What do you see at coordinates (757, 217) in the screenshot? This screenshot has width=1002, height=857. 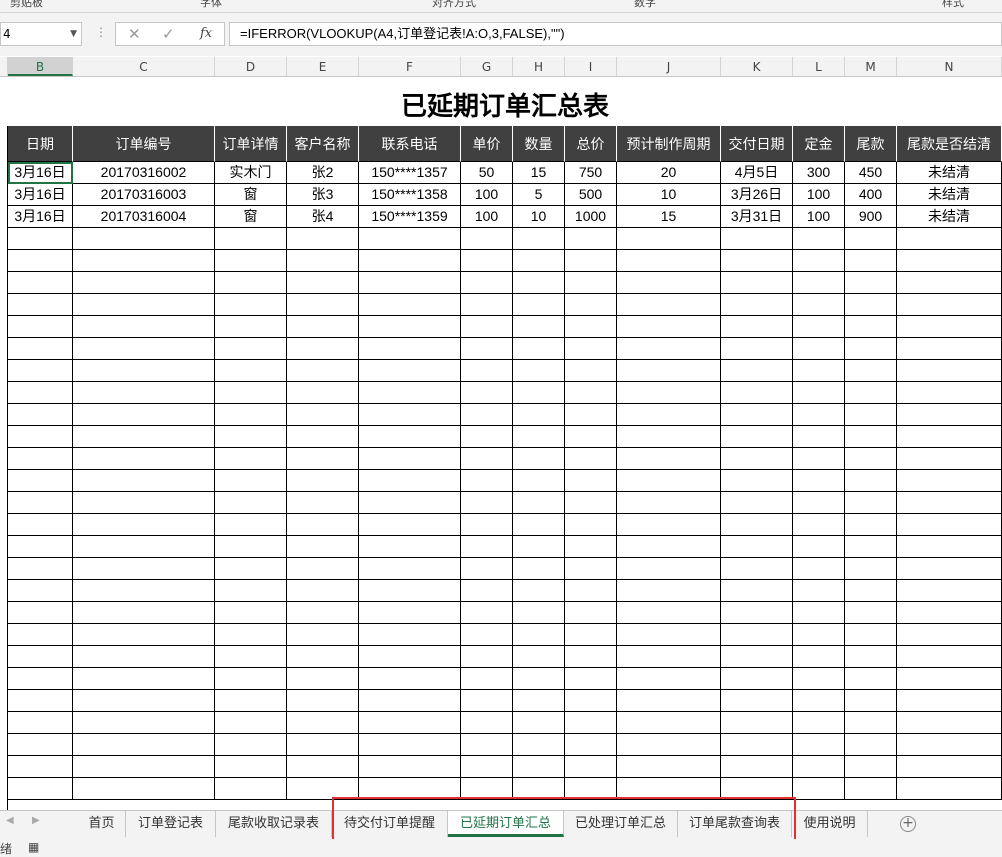 I see `table-cell: 3月31日` at bounding box center [757, 217].